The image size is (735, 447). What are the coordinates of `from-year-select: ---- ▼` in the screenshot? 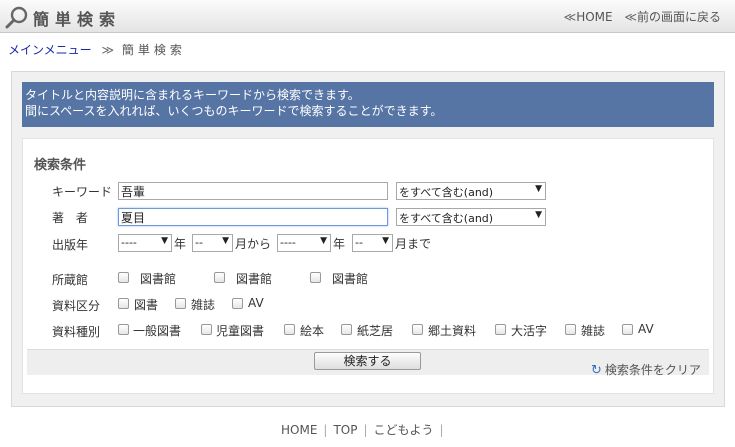 It's located at (145, 243).